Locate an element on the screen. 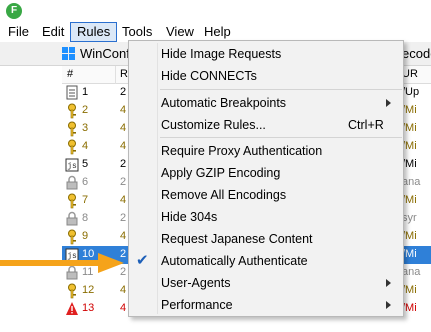  windows-logo-icon is located at coordinates (69, 54).